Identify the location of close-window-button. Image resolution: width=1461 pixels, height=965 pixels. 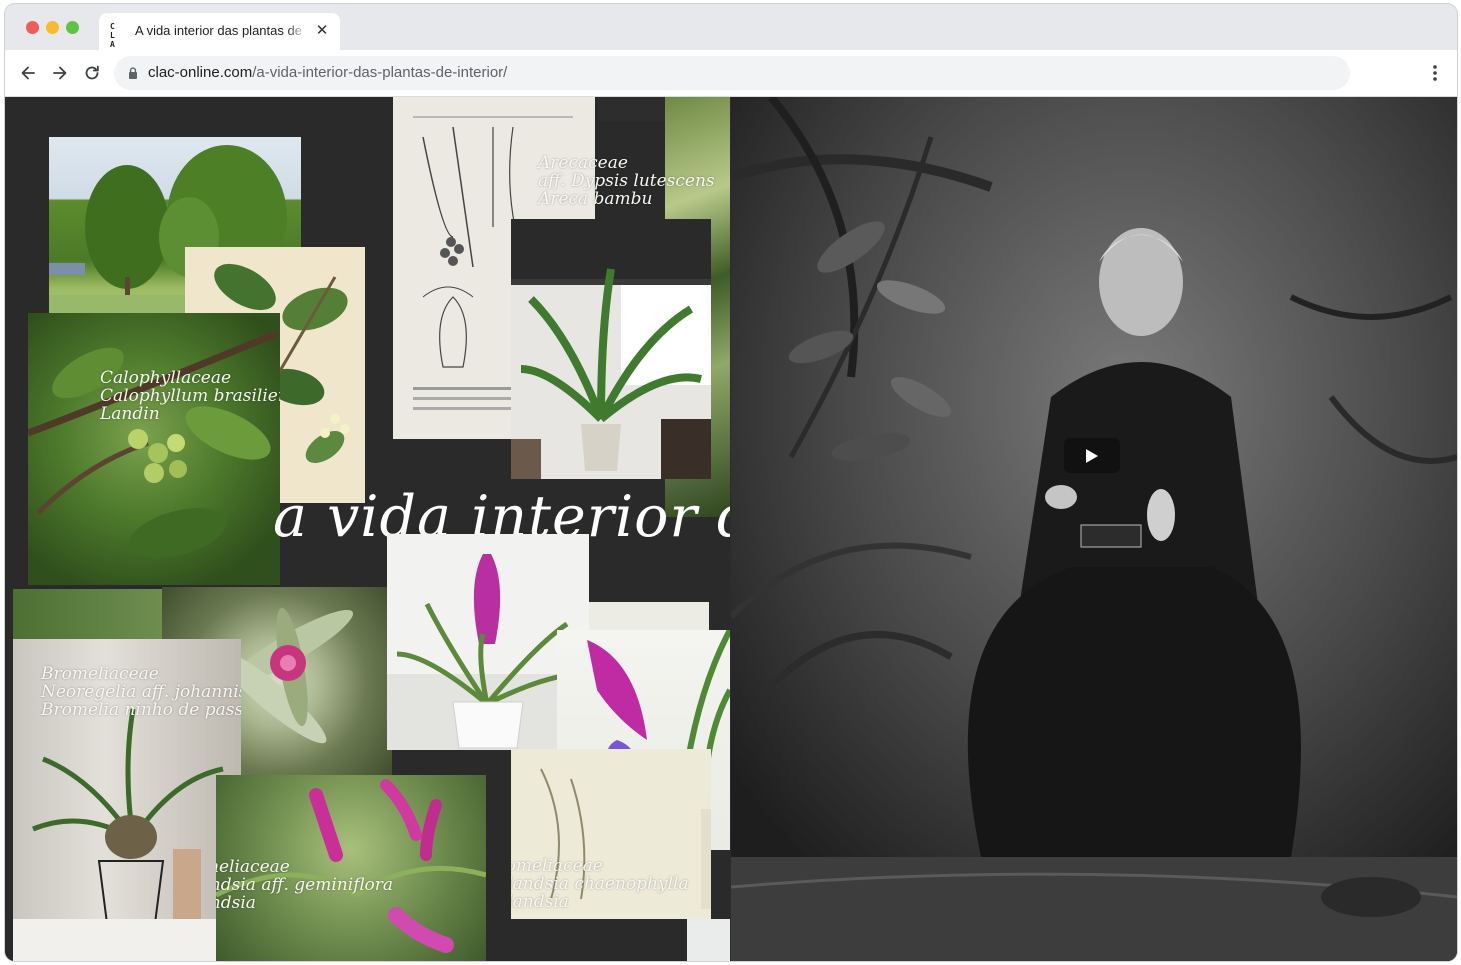
(32, 27).